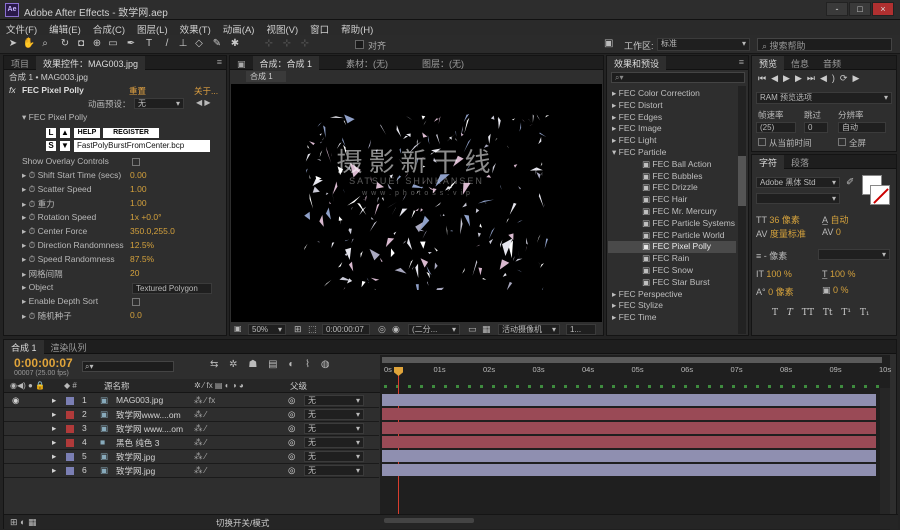 This screenshot has width=900, height=530. Describe the element at coordinates (789, 78) in the screenshot. I see `play-icon: ▶` at that location.